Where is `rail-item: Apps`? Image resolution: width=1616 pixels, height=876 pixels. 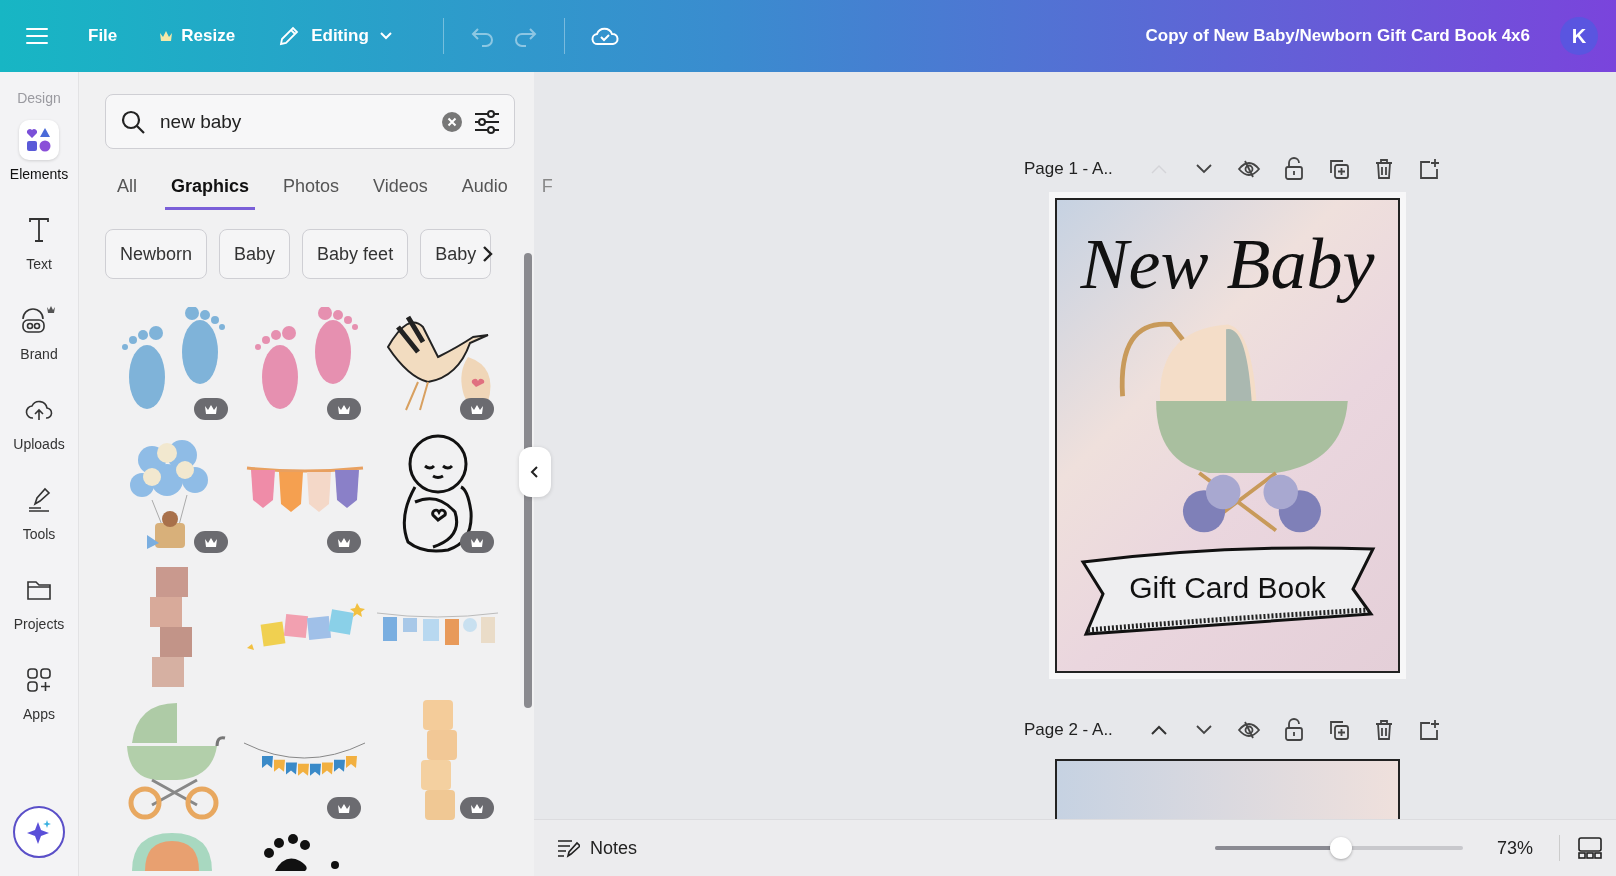
rail-item: Apps is located at coordinates (39, 705).